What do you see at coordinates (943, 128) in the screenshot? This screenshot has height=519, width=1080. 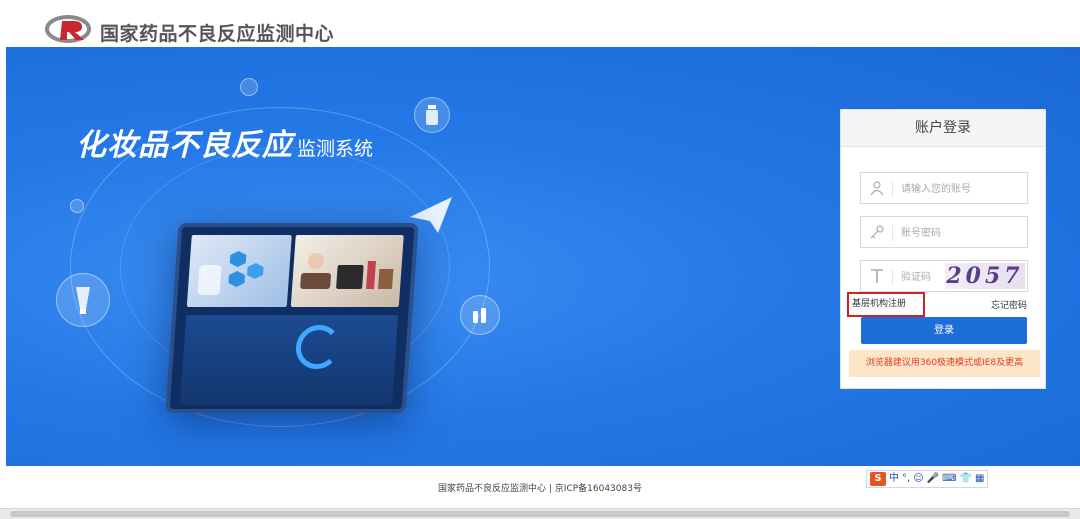 I see `login-title: 账户登录` at bounding box center [943, 128].